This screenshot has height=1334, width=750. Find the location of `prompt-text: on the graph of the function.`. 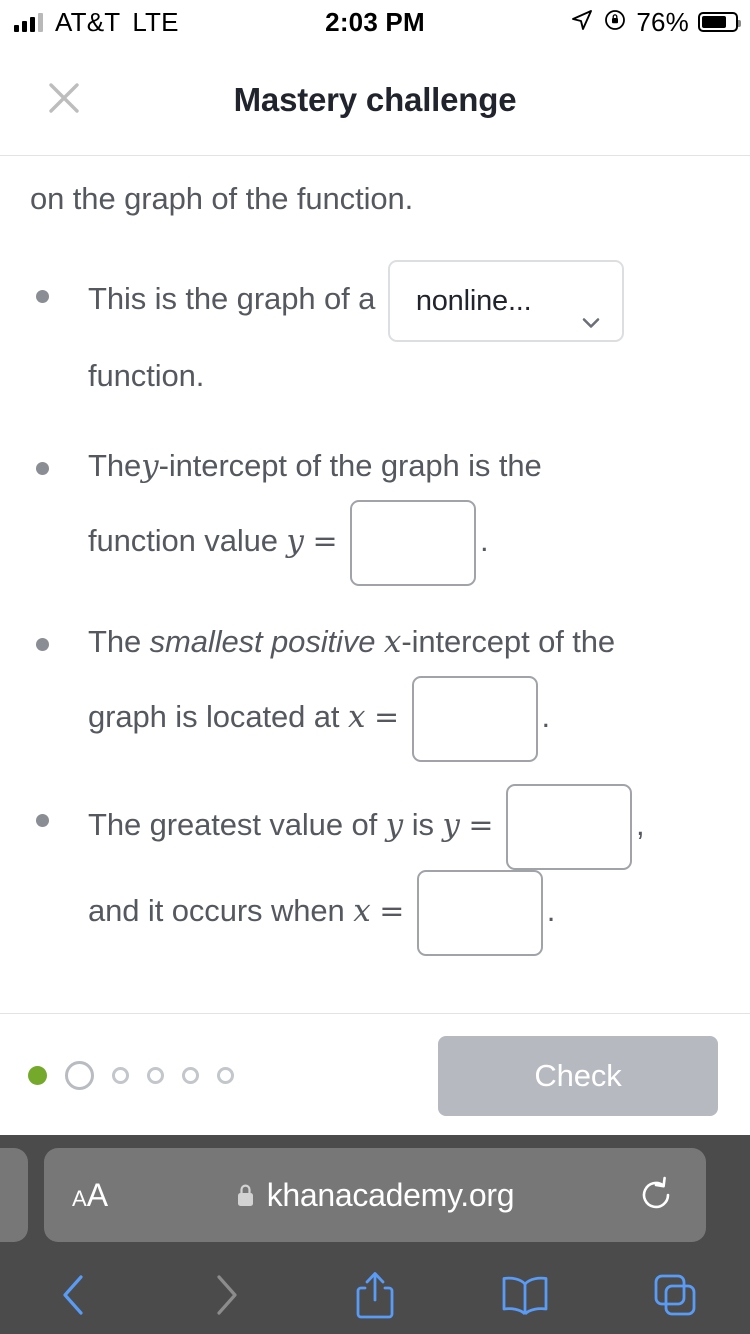

prompt-text: on the graph of the function. is located at coordinates (222, 198).